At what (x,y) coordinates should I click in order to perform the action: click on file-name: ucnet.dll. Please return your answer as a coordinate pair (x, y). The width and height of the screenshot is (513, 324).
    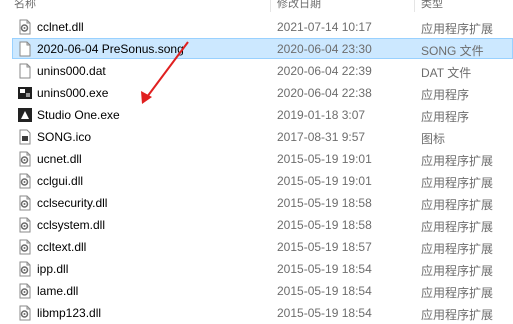
    Looking at the image, I should click on (59, 159).